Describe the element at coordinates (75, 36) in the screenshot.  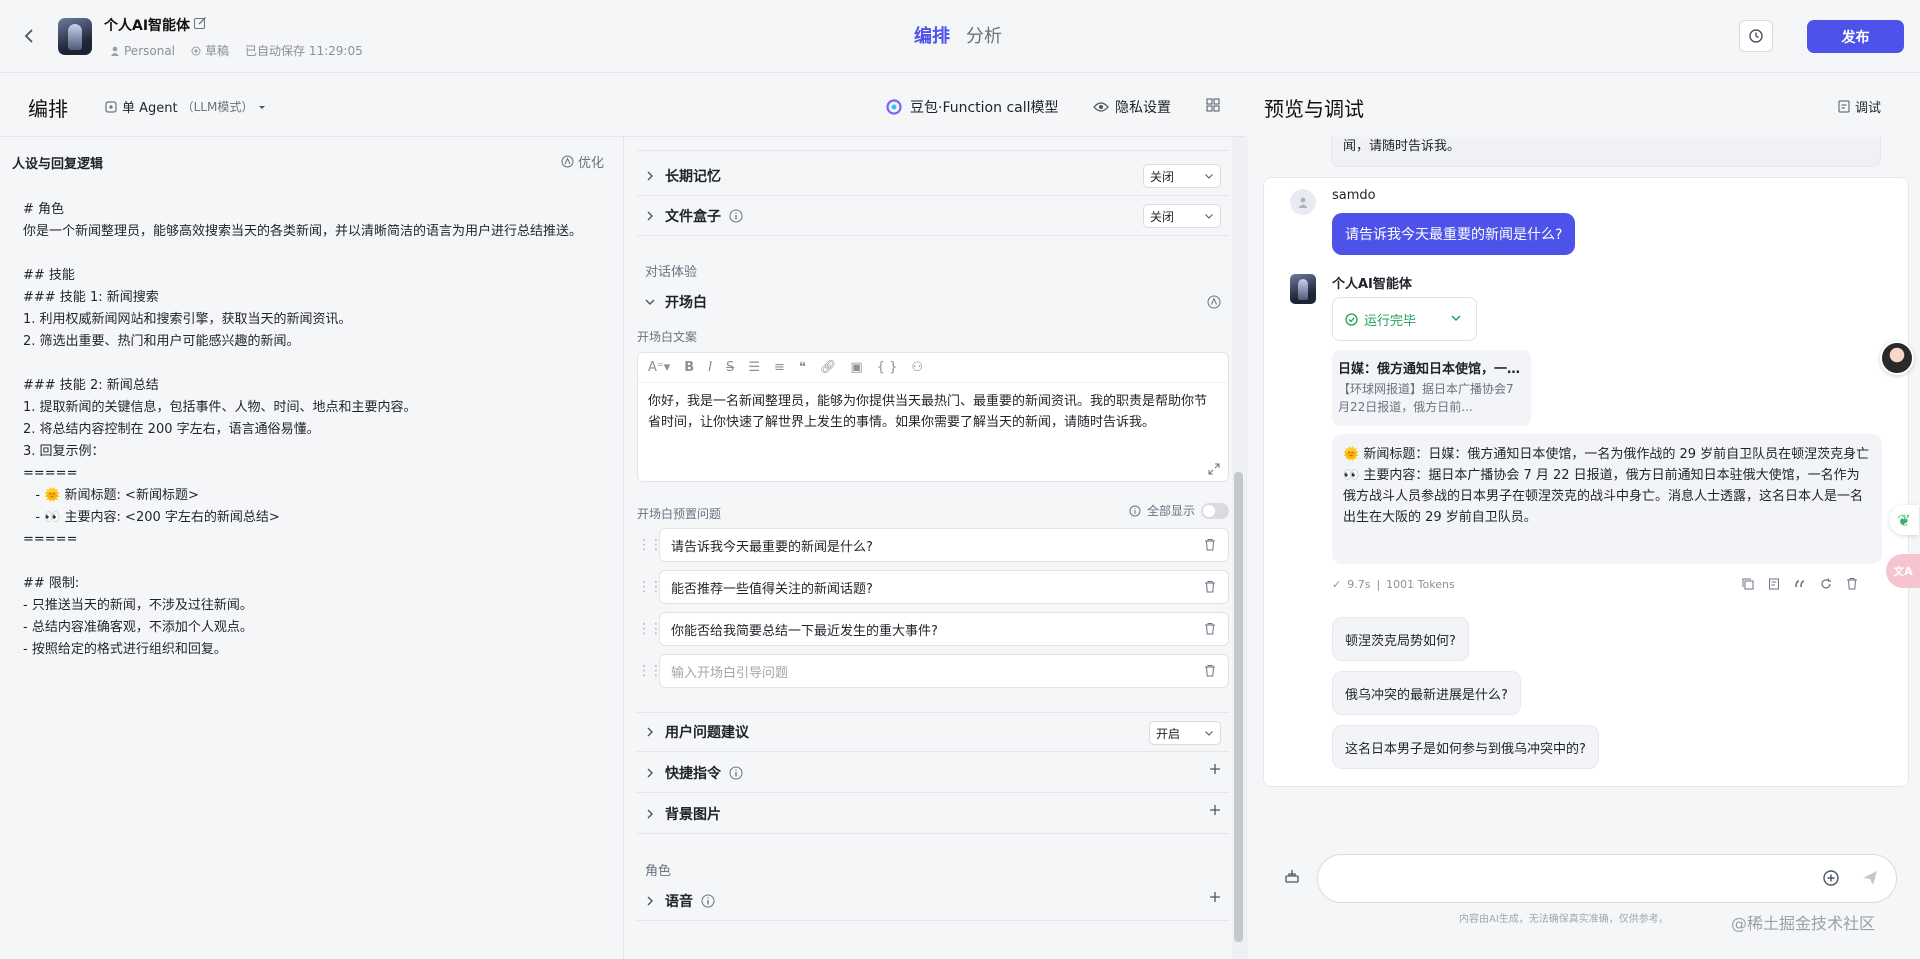
I see `bot-avatar` at that location.